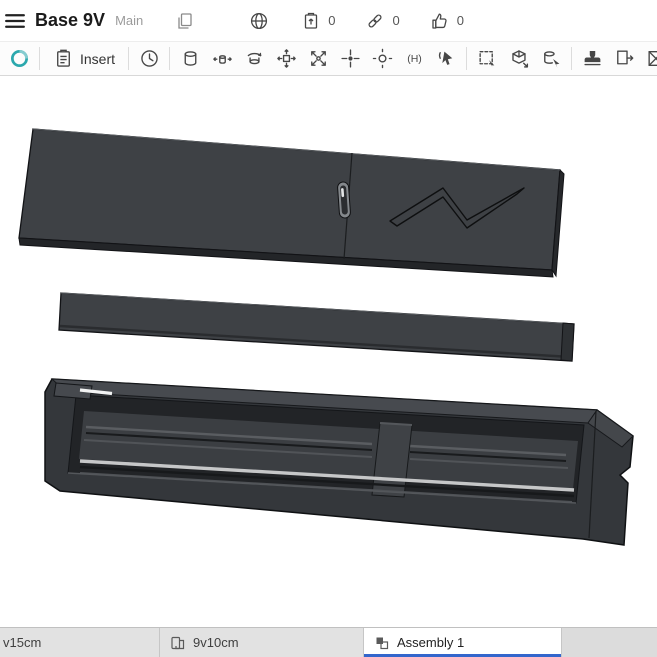 The width and height of the screenshot is (657, 657). Describe the element at coordinates (440, 21) in the screenshot. I see `thumbs-up-icon` at that location.